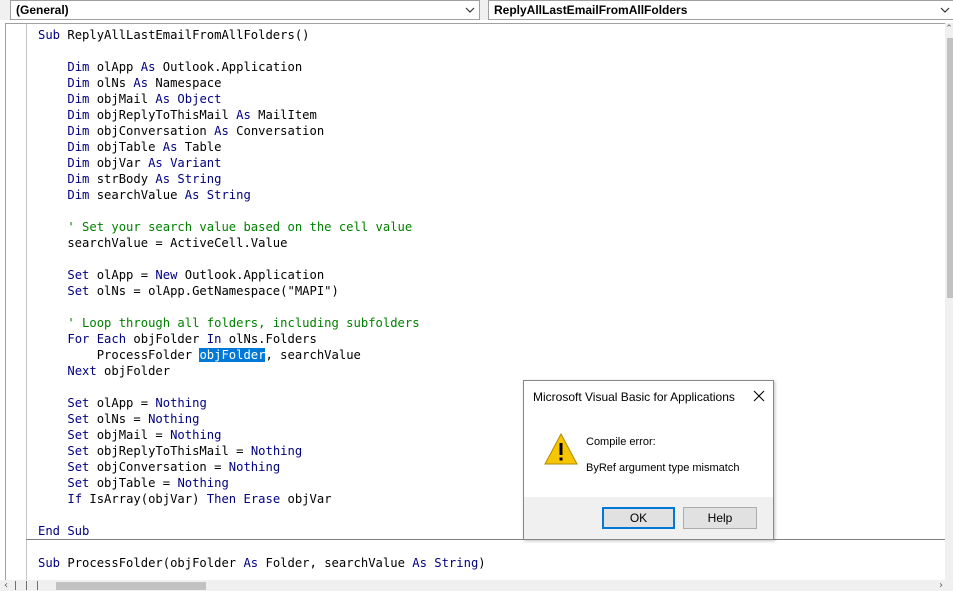 This screenshot has height=591, width=953. I want to click on code-token: objConversation, so click(152, 131).